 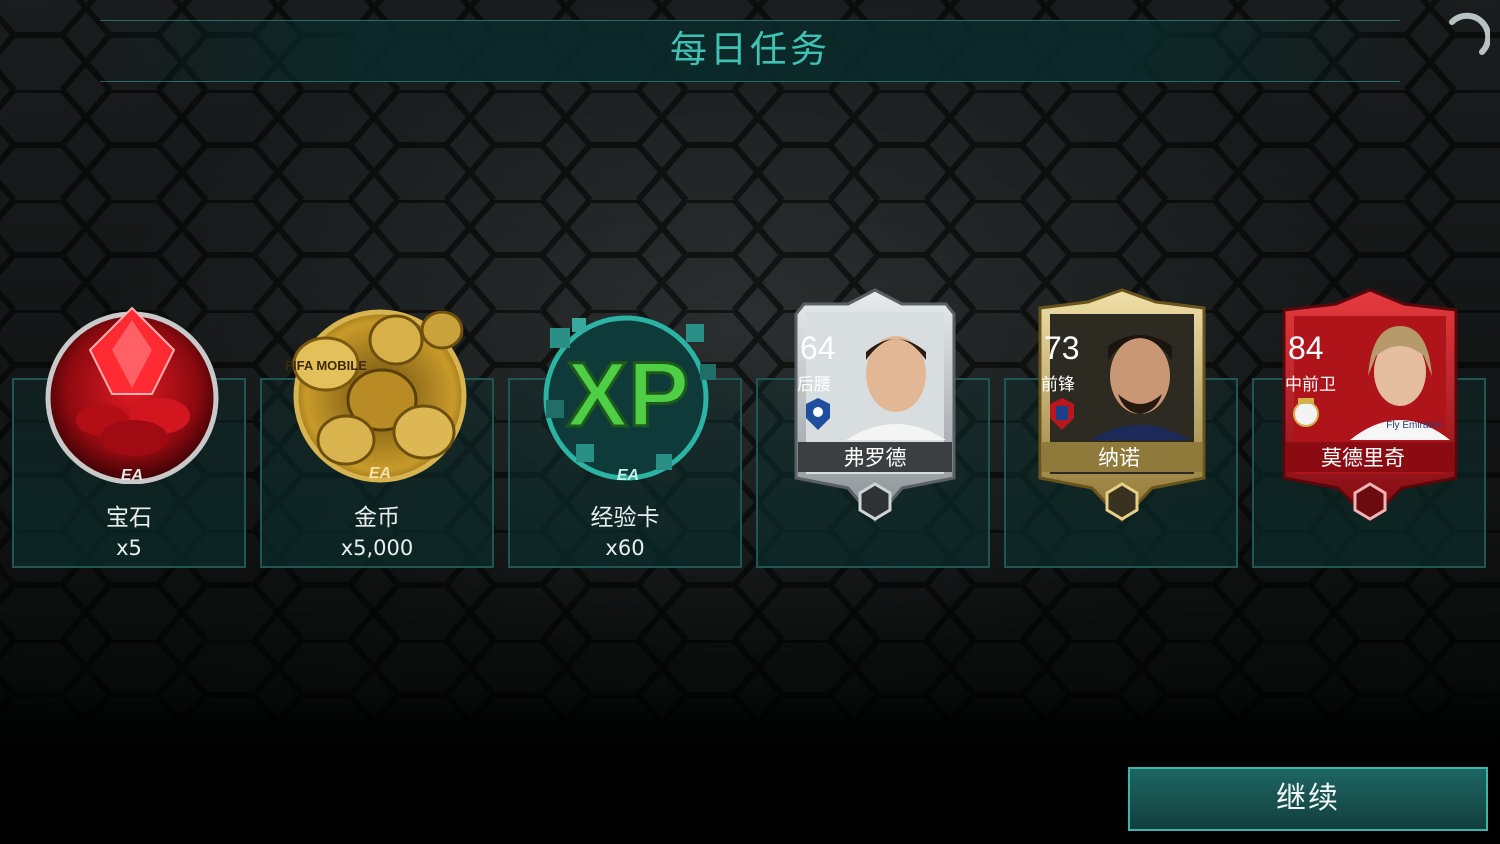 What do you see at coordinates (377, 518) in the screenshot?
I see `reward-name: 金币` at bounding box center [377, 518].